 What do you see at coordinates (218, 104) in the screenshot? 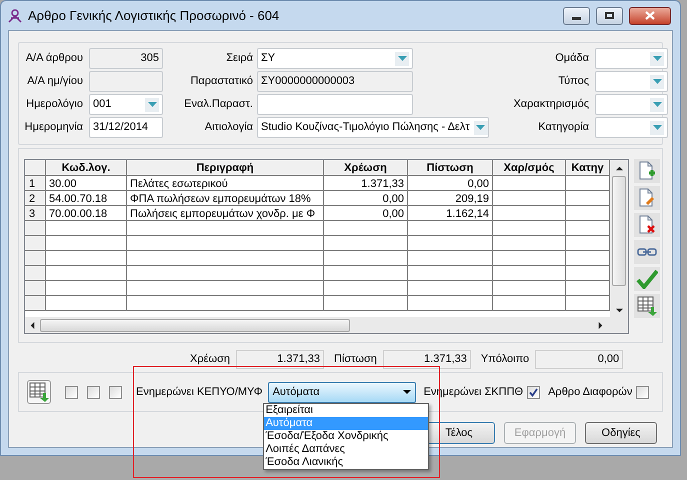
I see `field-label: Εναλ.Παραστ.` at bounding box center [218, 104].